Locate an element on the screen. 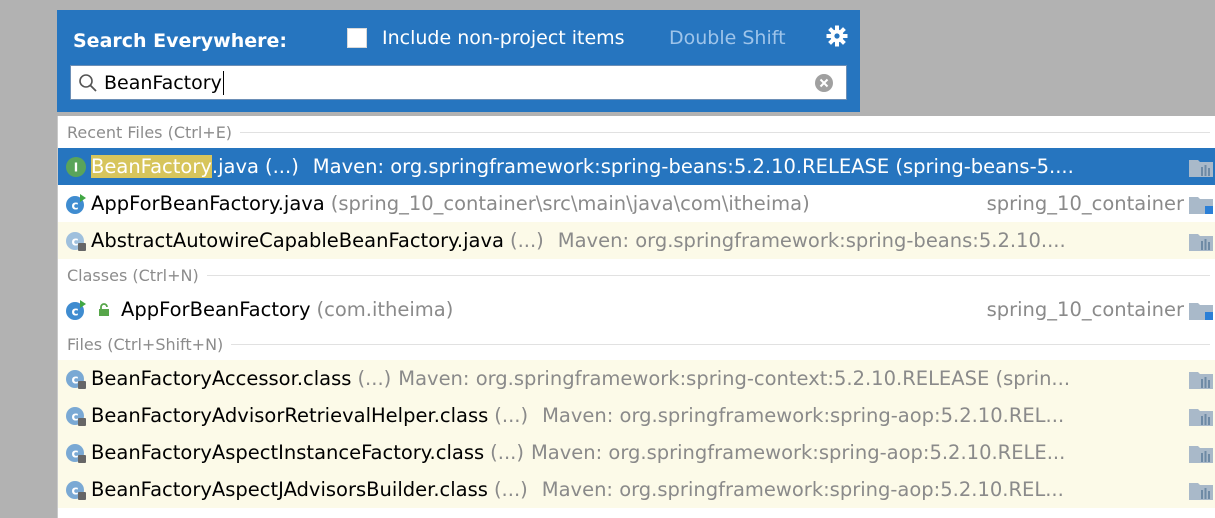 The width and height of the screenshot is (1215, 518). result-name: AppForBeanFactory is located at coordinates (216, 309).